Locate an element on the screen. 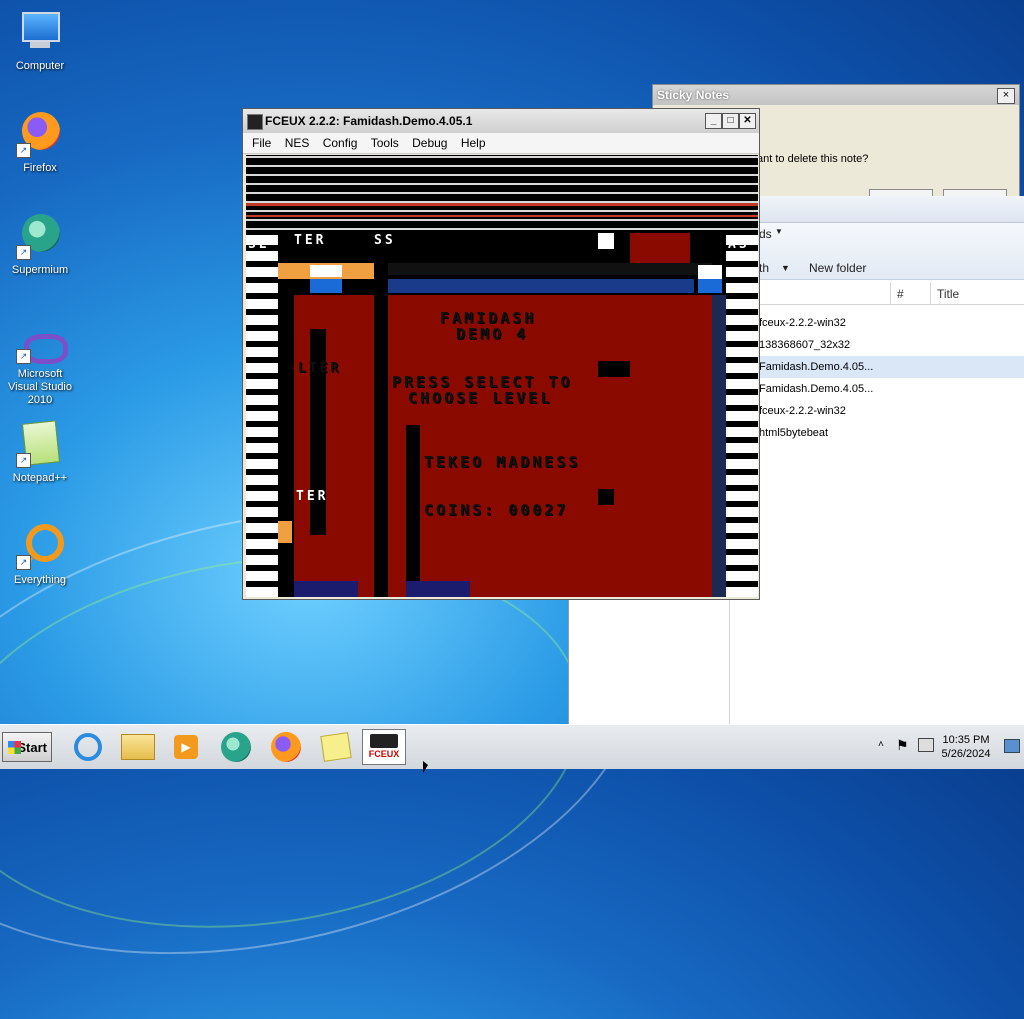 This screenshot has width=1024, height=1019. menu-debug: Debug is located at coordinates (429, 143).